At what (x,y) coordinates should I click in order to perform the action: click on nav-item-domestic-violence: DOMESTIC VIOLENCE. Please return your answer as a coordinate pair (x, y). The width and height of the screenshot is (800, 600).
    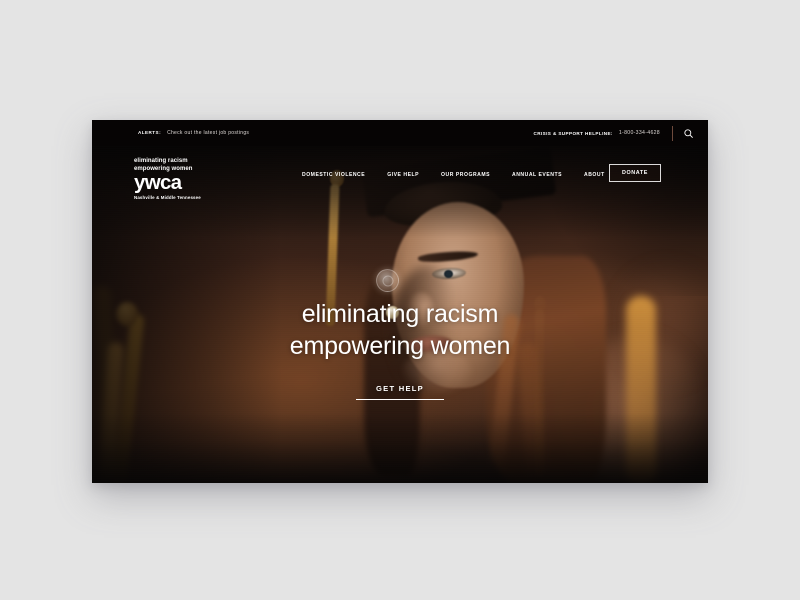
    Looking at the image, I should click on (333, 175).